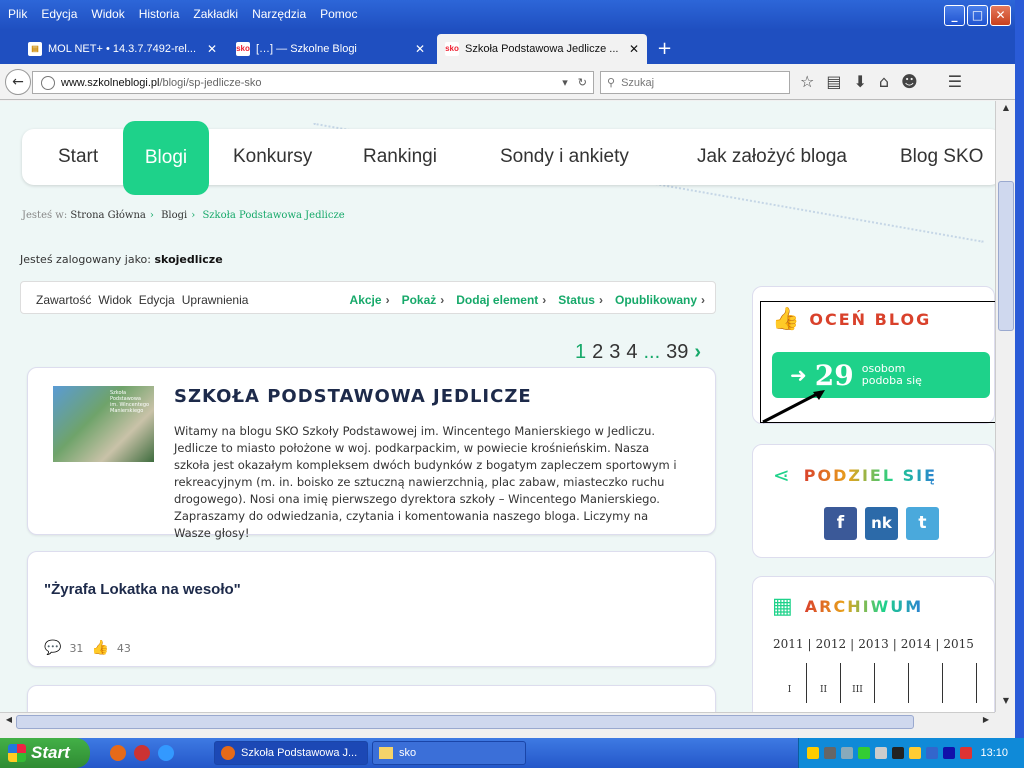 The height and width of the screenshot is (768, 1024). I want to click on tab-szkolne-blogi: sko […] — Szkolne Blogi ✕, so click(330, 49).